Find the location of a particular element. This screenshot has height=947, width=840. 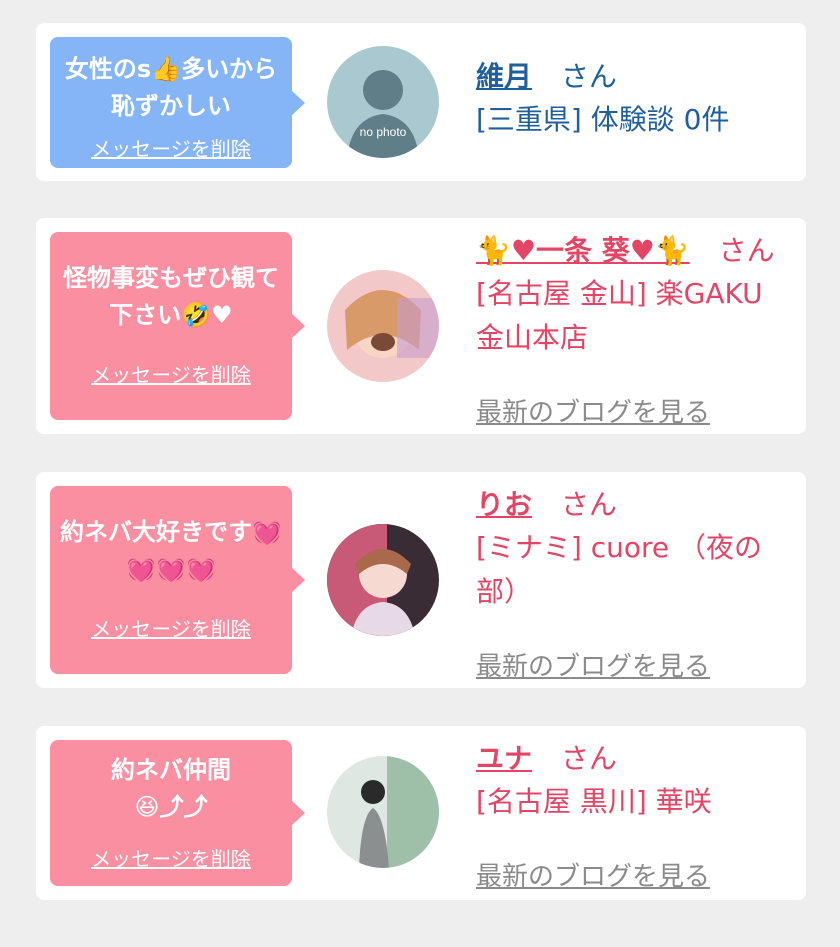

avatar-caption: no photo is located at coordinates (383, 132).